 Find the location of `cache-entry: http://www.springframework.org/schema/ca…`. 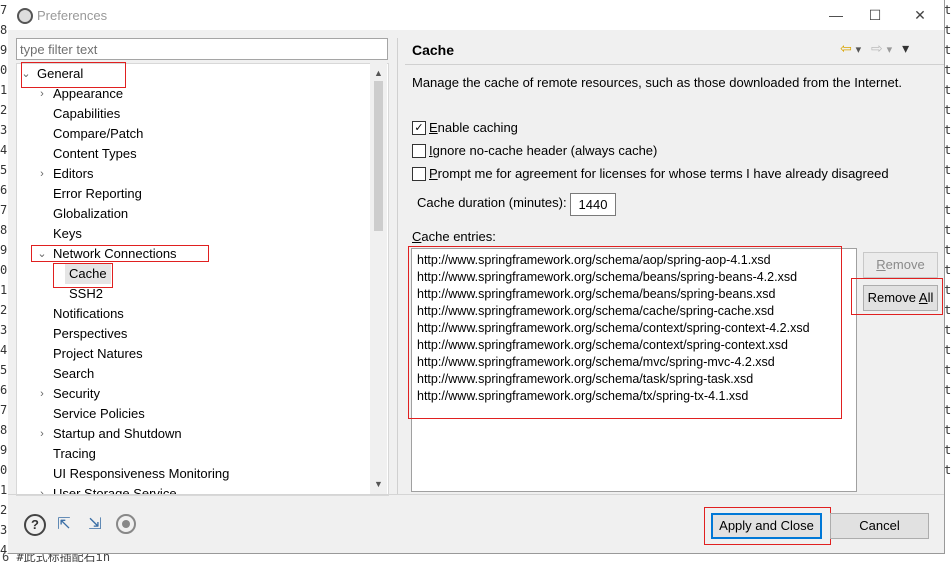

cache-entry: http://www.springframework.org/schema/ca… is located at coordinates (595, 311).